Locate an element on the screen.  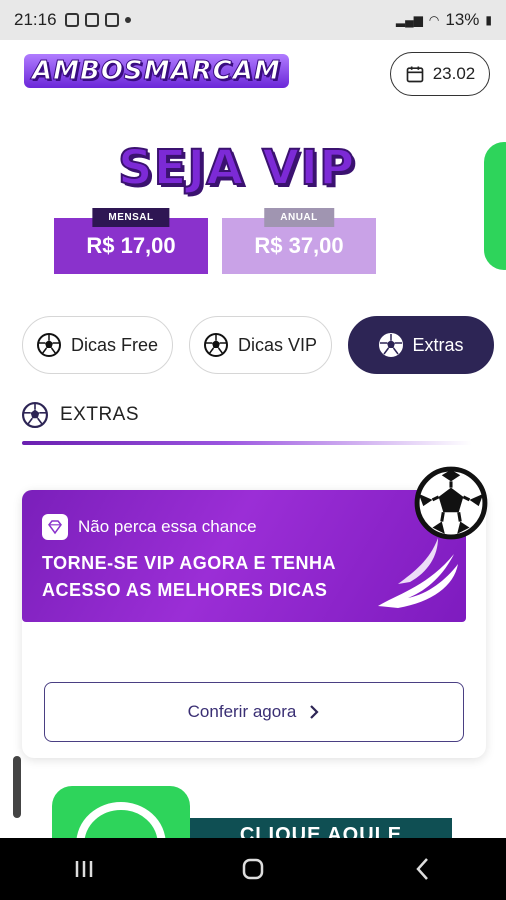
notification-icons is located at coordinates (97, 20).